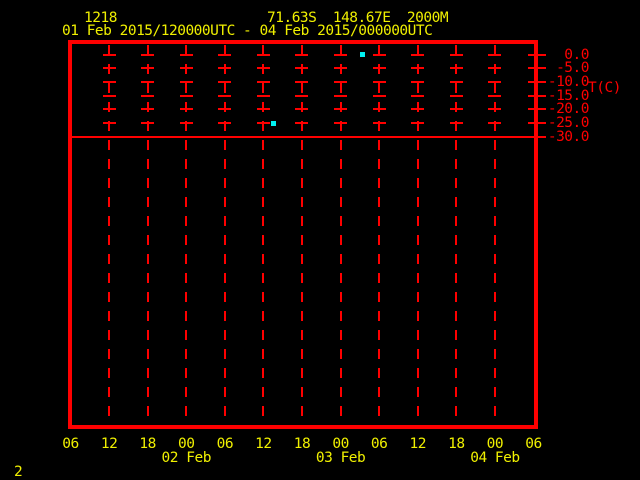  What do you see at coordinates (495, 458) in the screenshot?
I see `x-date-label: 04 Feb` at bounding box center [495, 458].